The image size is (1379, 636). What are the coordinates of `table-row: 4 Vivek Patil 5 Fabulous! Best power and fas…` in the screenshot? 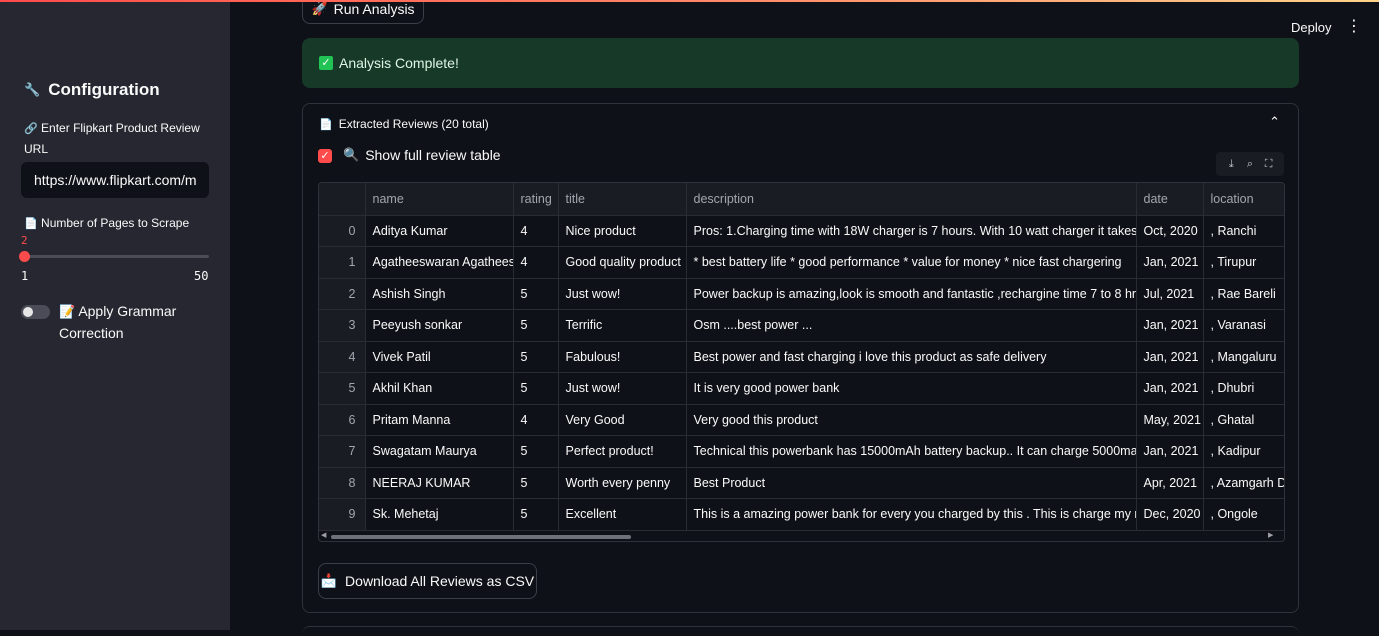 It's located at (801, 357).